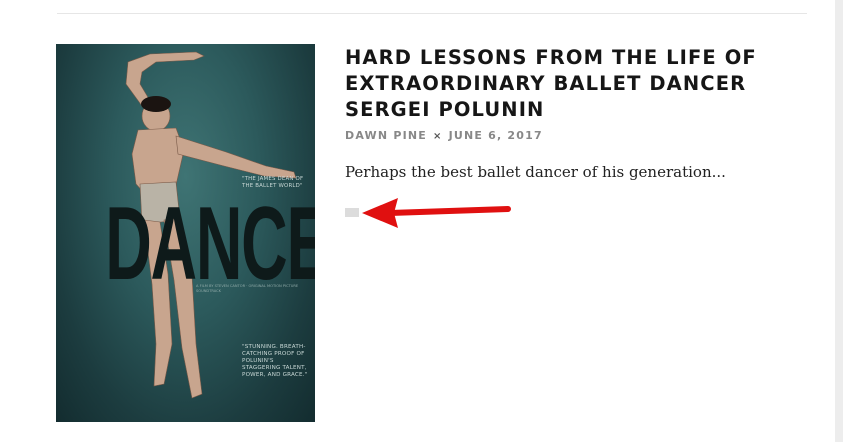 The width and height of the screenshot is (843, 442). What do you see at coordinates (210, 244) in the screenshot?
I see `poster-title-text: DANCER` at bounding box center [210, 244].